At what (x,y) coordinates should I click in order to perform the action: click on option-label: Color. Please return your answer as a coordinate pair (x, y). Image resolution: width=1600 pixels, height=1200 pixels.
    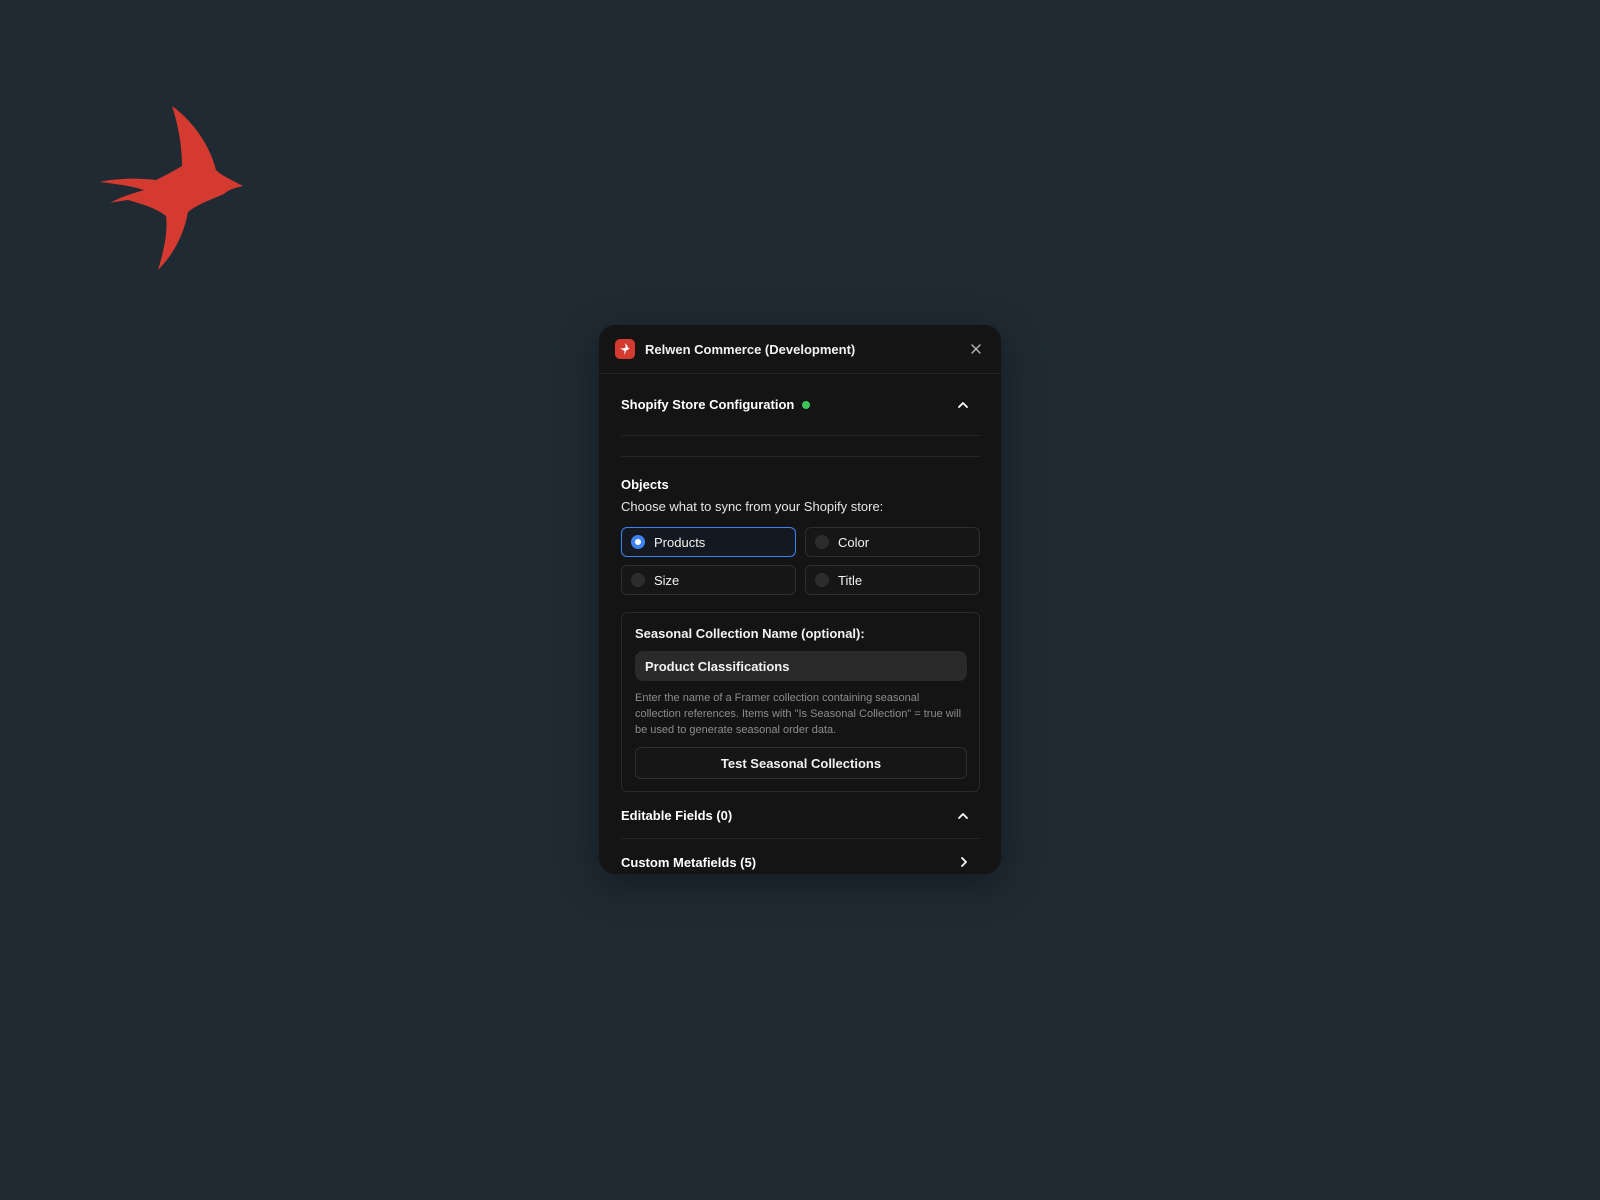
    Looking at the image, I should click on (854, 542).